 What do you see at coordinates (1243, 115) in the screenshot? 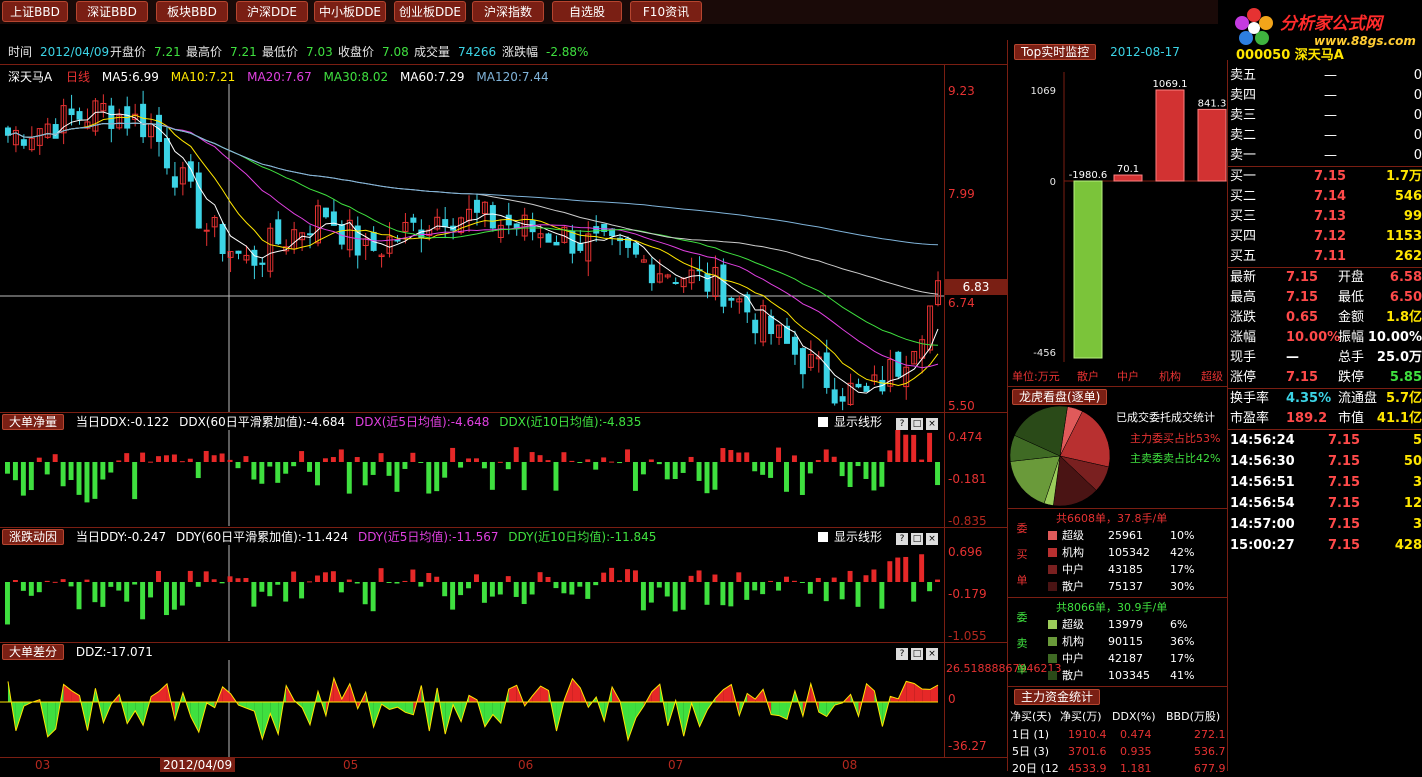
I see `quote-sell-label: 卖三` at bounding box center [1243, 115].